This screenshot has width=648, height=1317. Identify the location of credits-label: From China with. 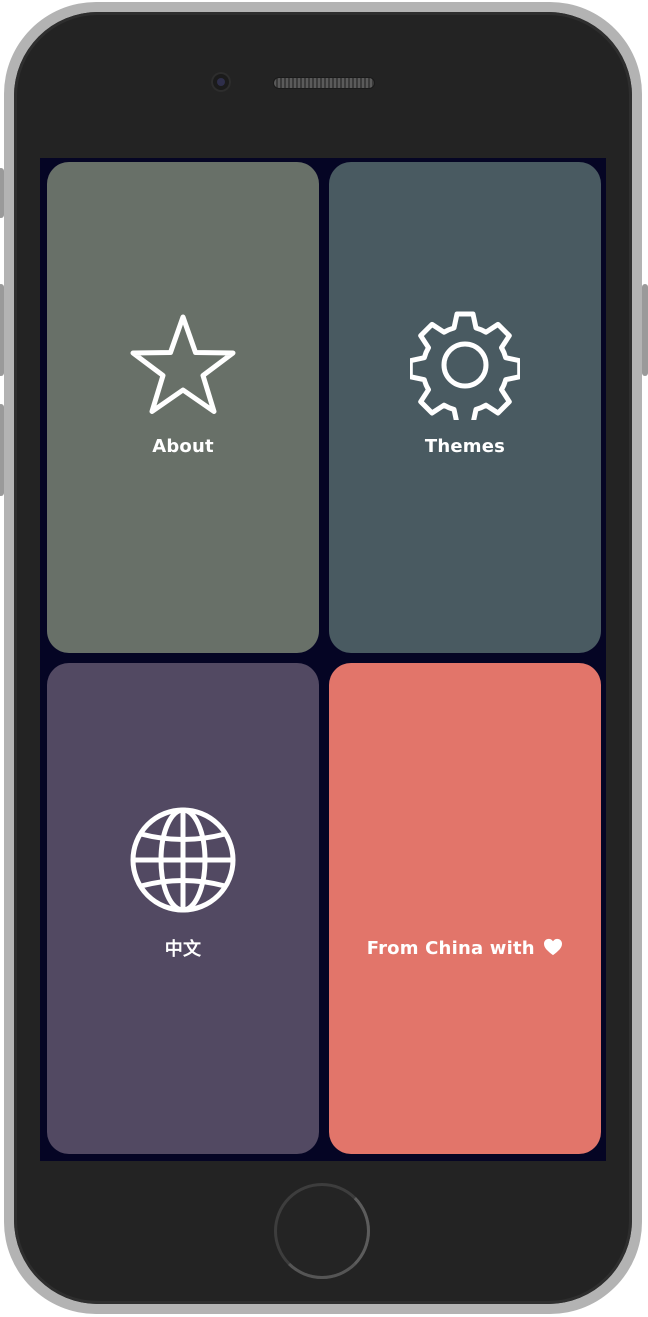
(465, 948).